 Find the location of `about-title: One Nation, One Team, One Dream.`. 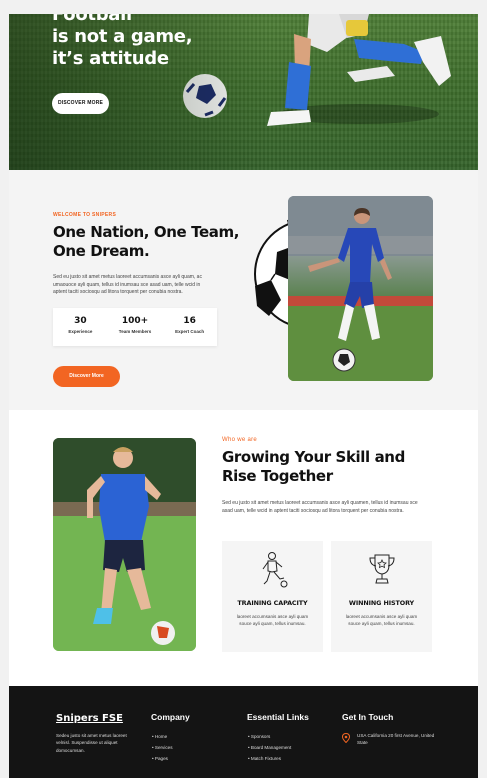

about-title: One Nation, One Team, One Dream. is located at coordinates (153, 242).